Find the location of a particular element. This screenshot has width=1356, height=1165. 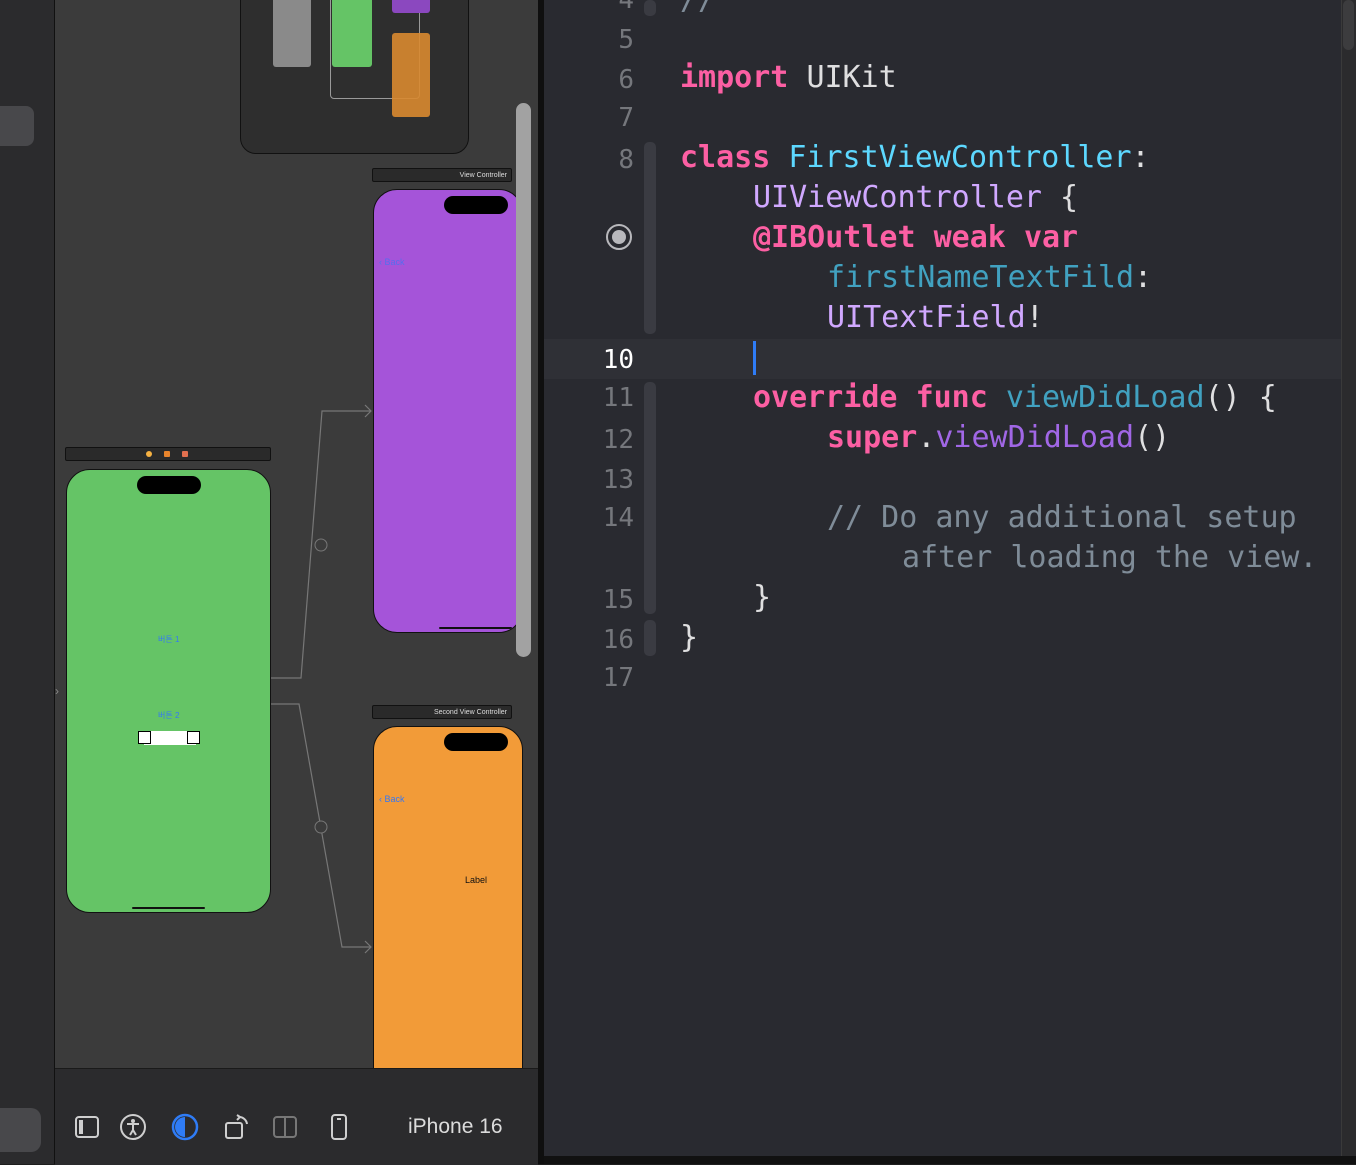

property-name: firstNameTextFild is located at coordinates (981, 277).